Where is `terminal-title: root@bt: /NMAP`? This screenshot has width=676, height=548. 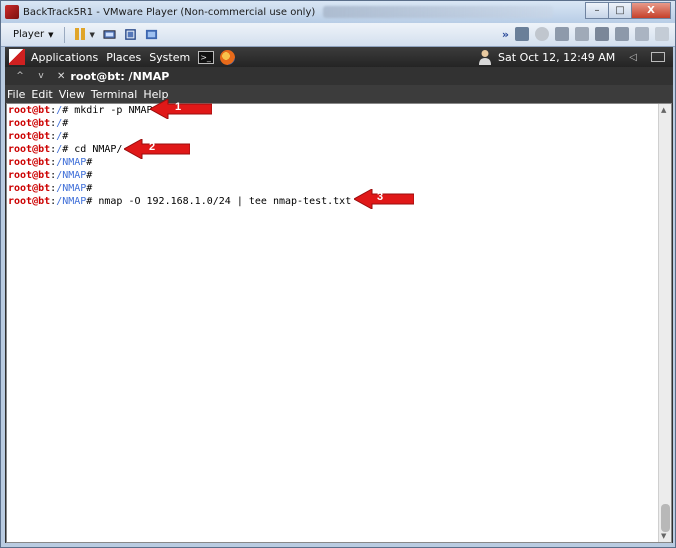 terminal-title: root@bt: /NMAP is located at coordinates (120, 76).